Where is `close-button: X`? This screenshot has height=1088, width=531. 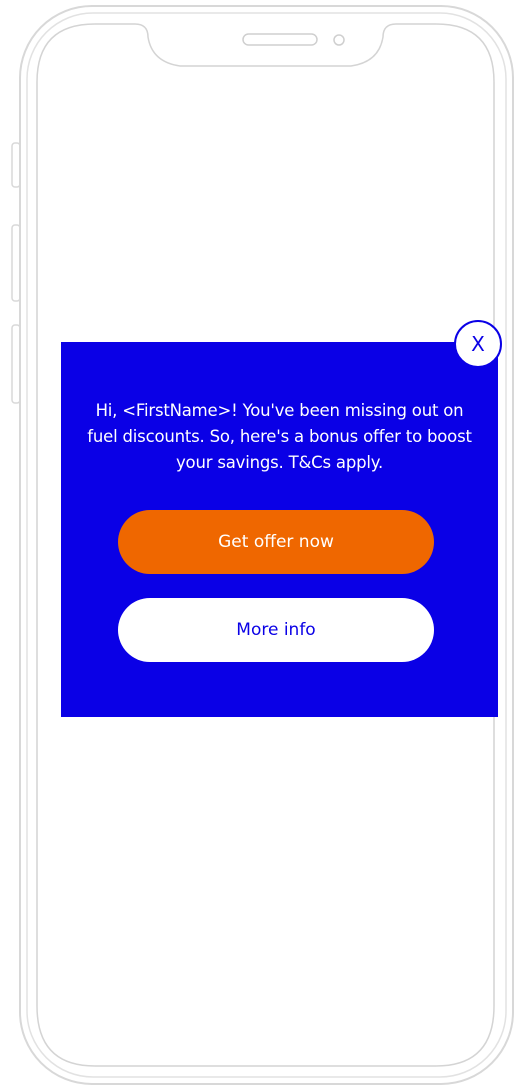
close-button: X is located at coordinates (478, 344).